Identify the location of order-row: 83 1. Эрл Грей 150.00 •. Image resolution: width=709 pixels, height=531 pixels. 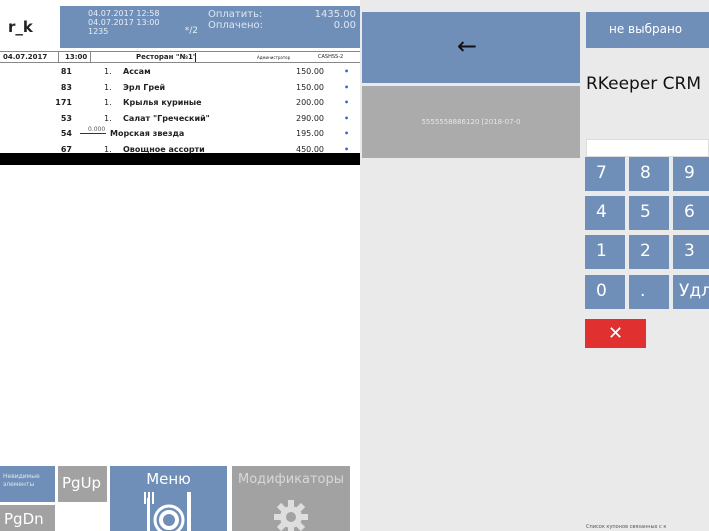
(180, 88).